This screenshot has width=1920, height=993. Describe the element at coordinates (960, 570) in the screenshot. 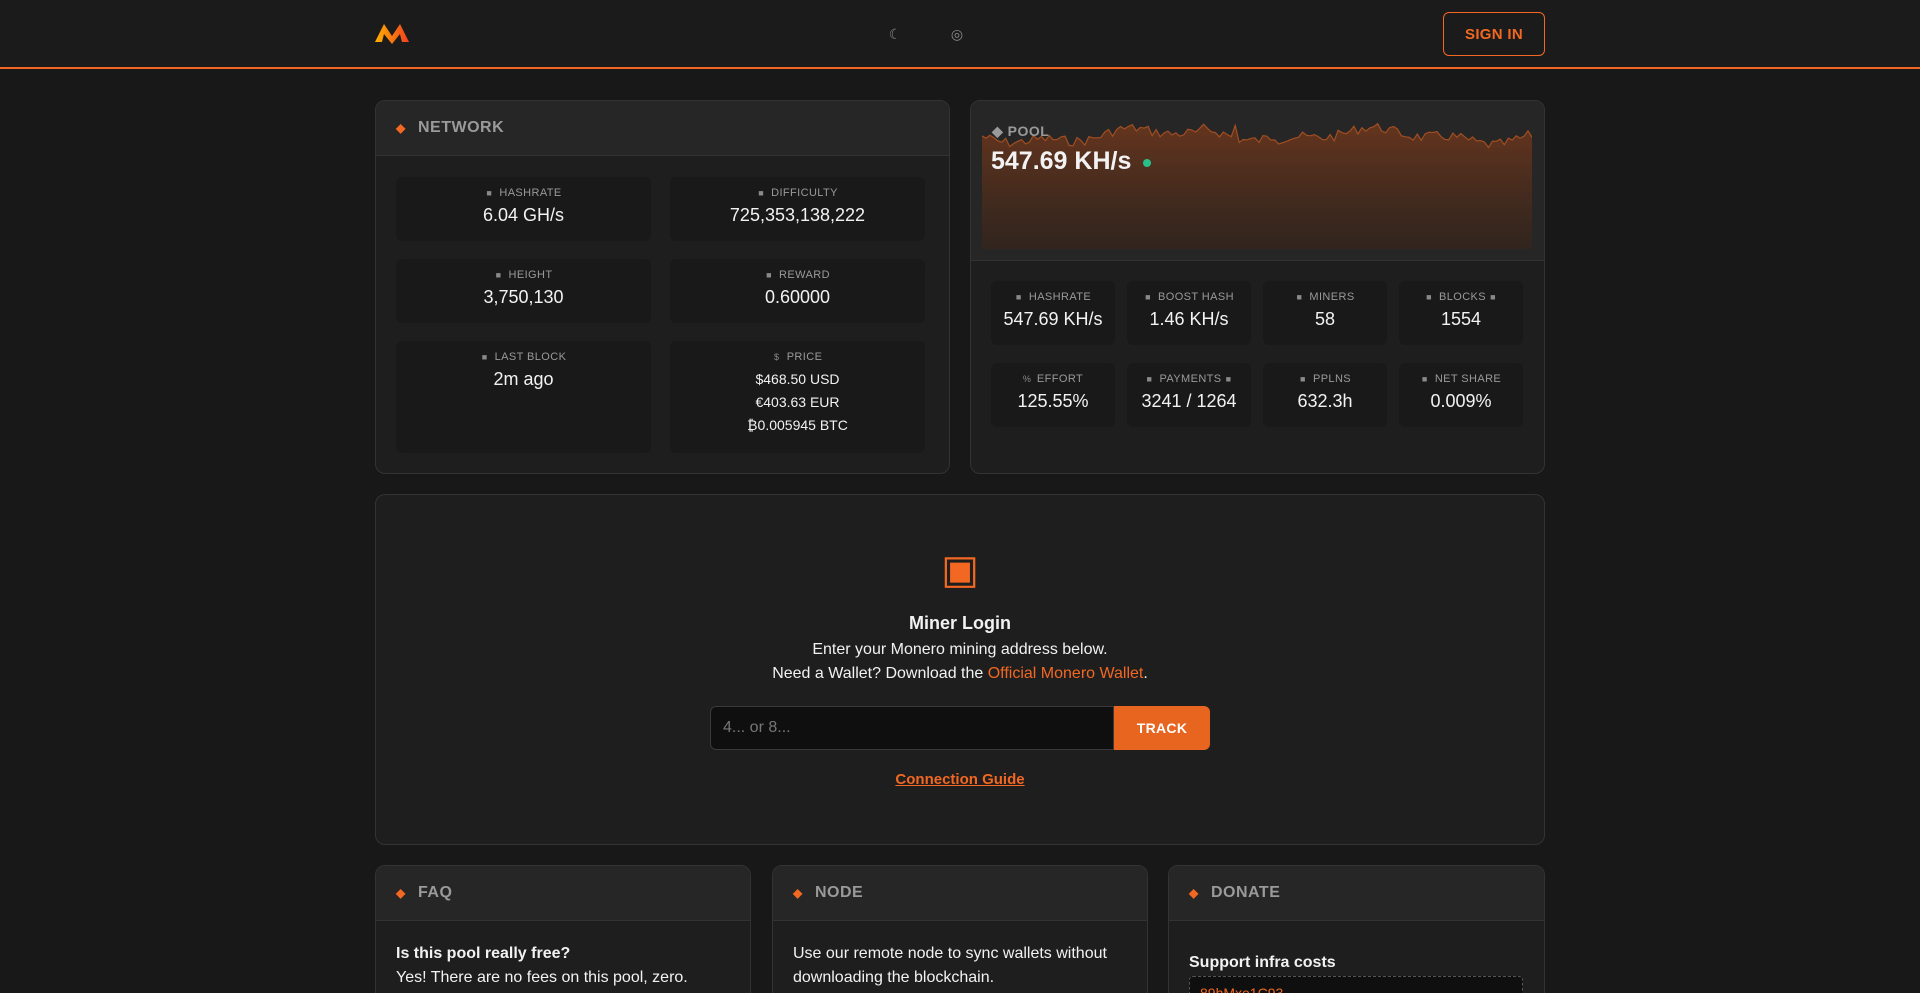

I see `wallet-icon: ▣` at that location.